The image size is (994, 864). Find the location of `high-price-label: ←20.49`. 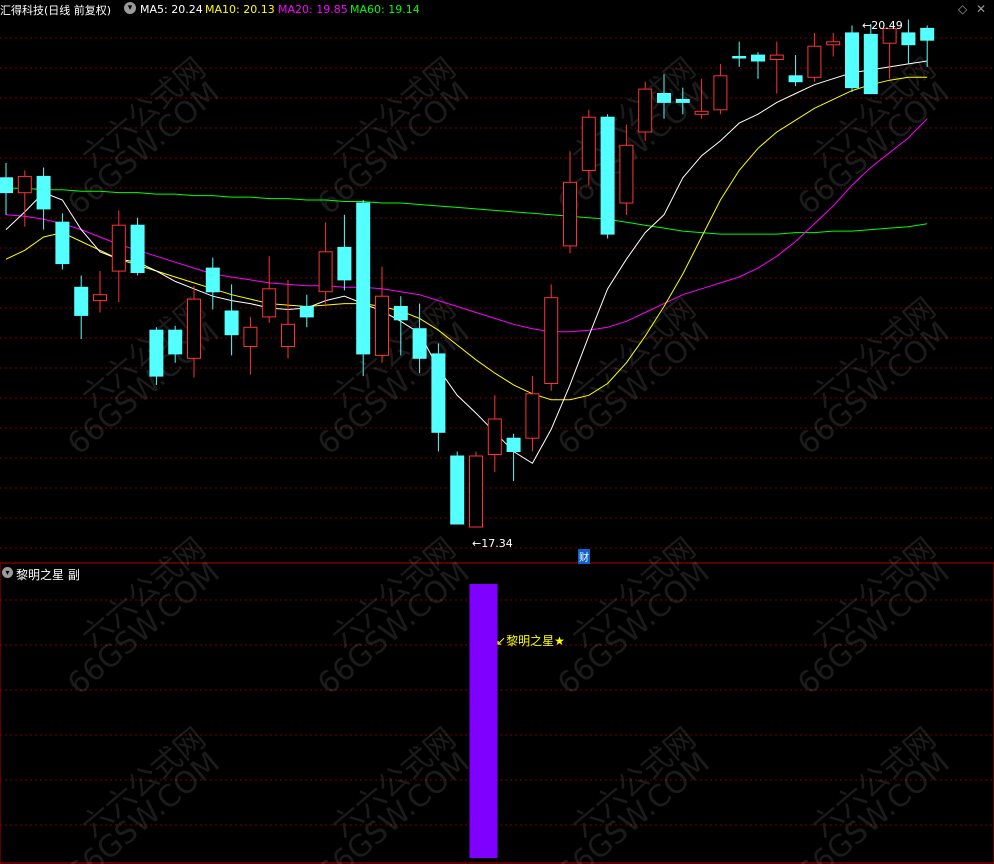

high-price-label: ←20.49 is located at coordinates (882, 25).